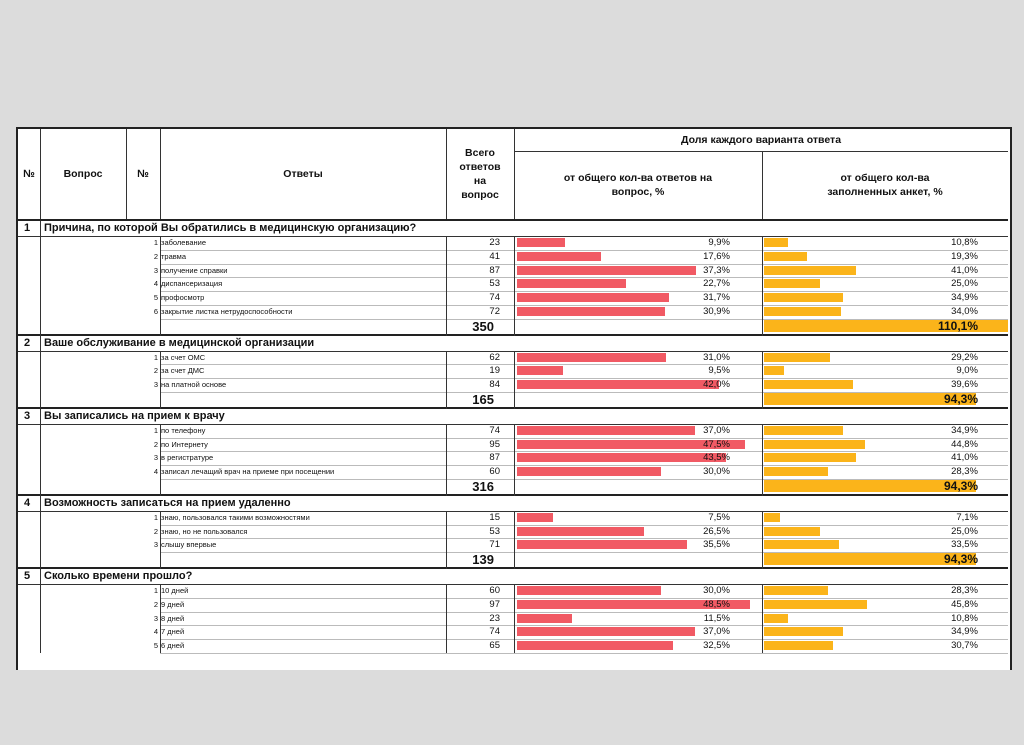 This screenshot has height=745, width=1024. What do you see at coordinates (716, 311) in the screenshot?
I see `answer-share-pct: 30,9%` at bounding box center [716, 311].